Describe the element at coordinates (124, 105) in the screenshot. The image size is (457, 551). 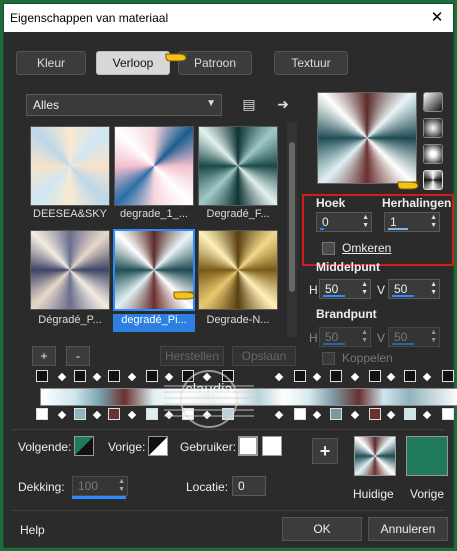
I see `category-dropdown: Alles ▼` at that location.